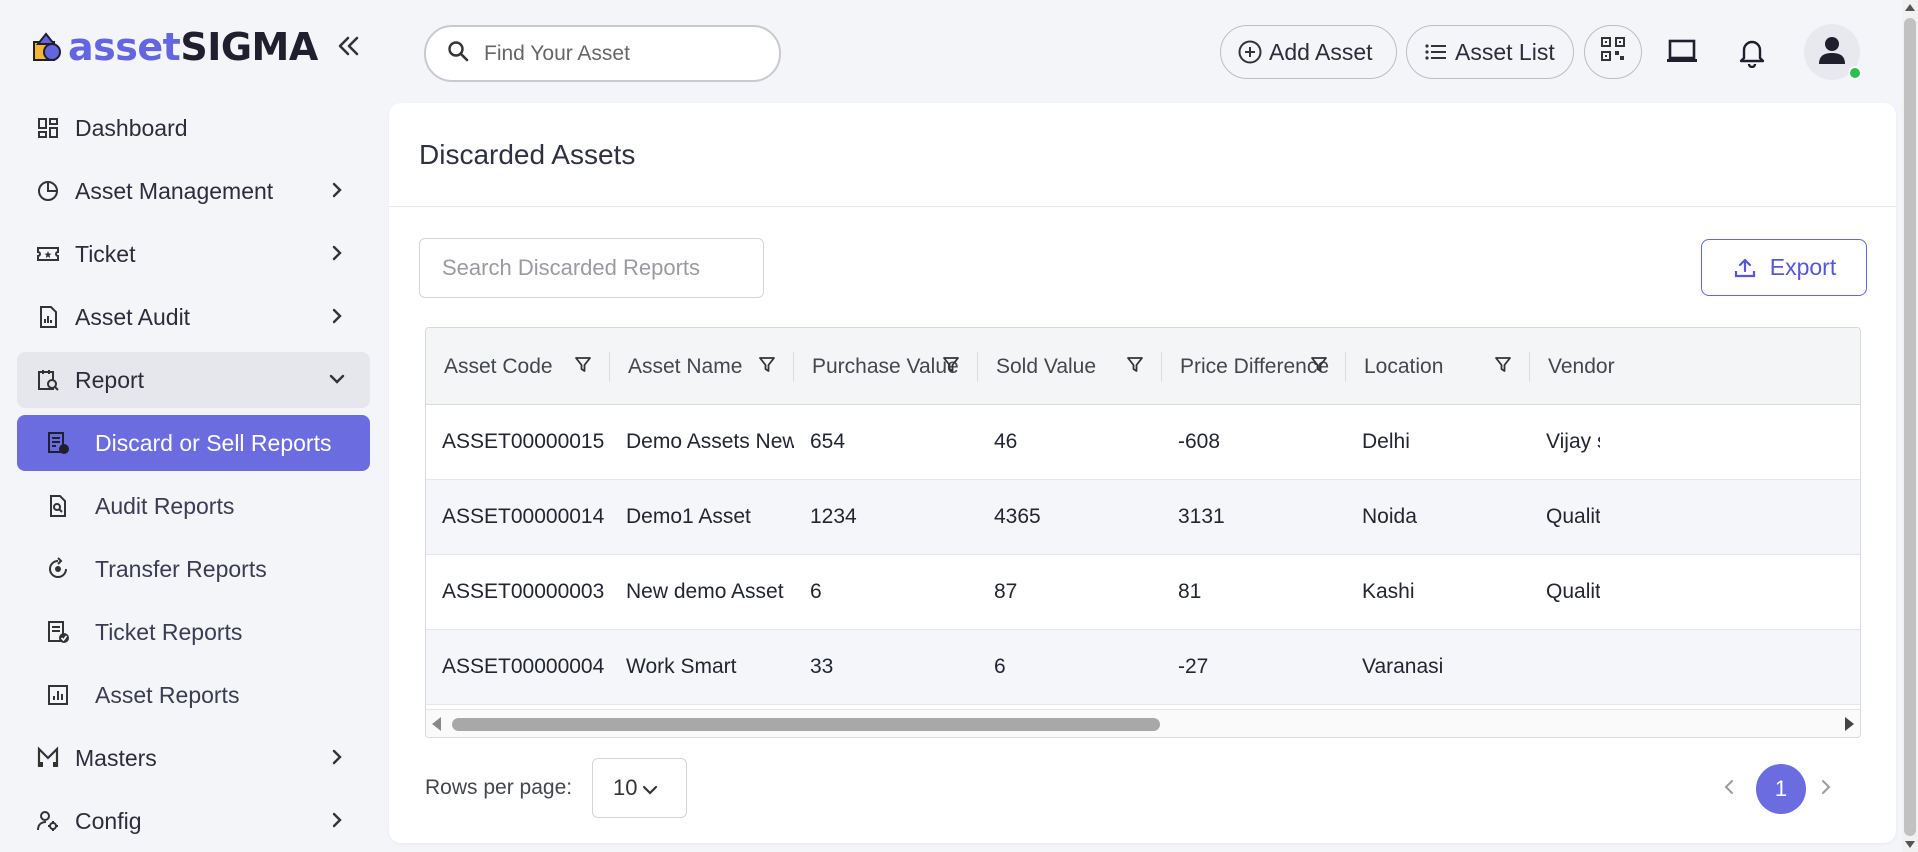  I want to click on sidebar-item-label: Ticket, so click(105, 253).